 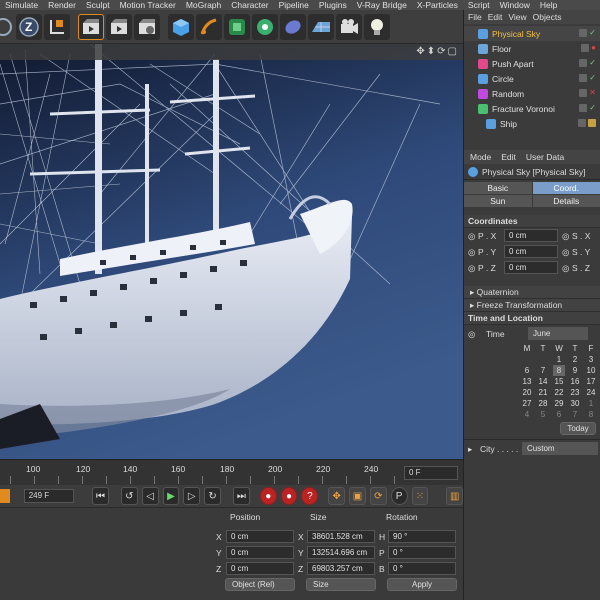 I want to click on keyframe-selection-icon: ?, so click(x=310, y=496).